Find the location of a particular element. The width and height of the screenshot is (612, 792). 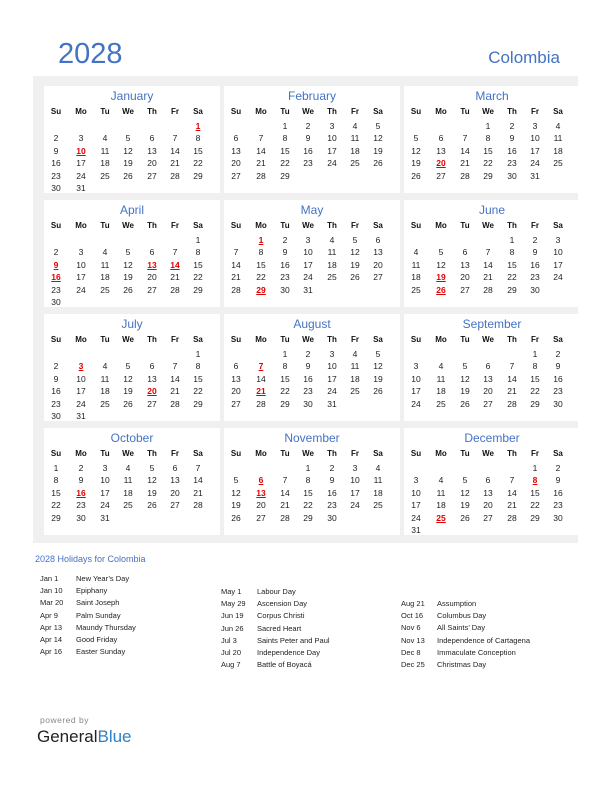

day-cell: 29 is located at coordinates (488, 175).